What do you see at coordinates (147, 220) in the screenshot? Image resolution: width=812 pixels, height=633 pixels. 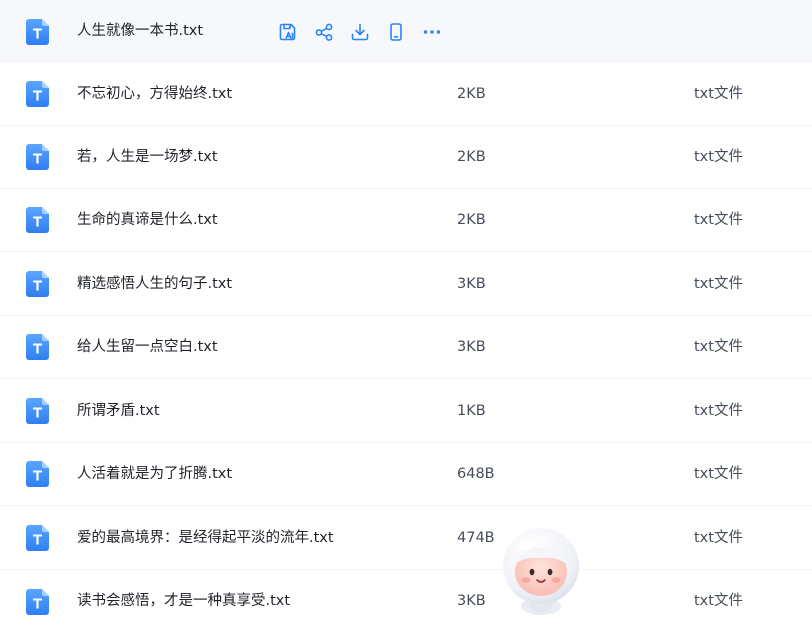 I see `file-name: 生命的真谛是什么.txt` at bounding box center [147, 220].